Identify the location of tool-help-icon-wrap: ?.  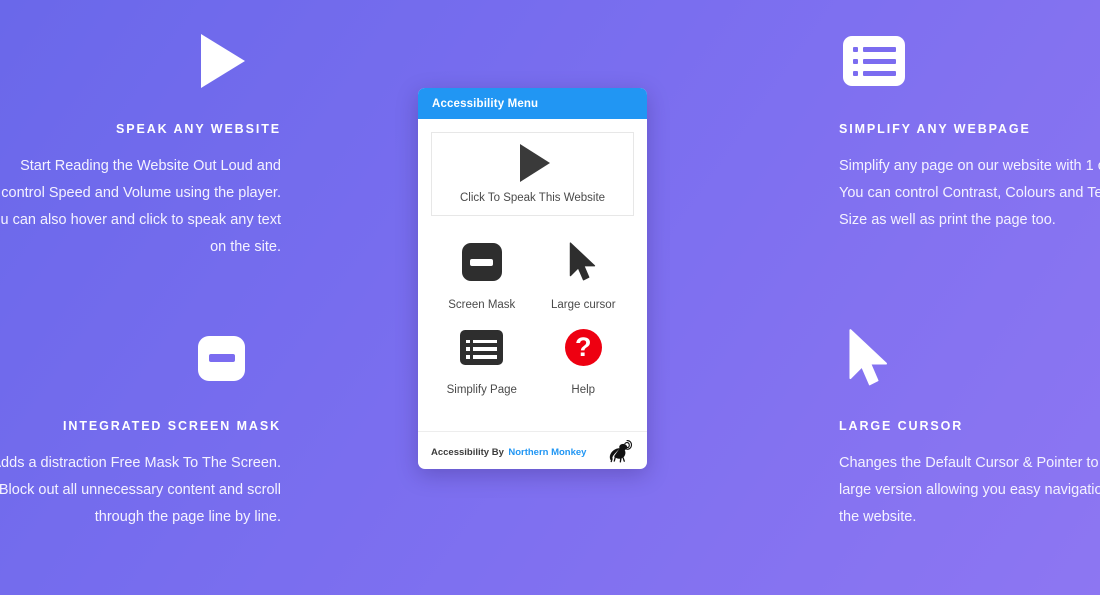
(583, 347).